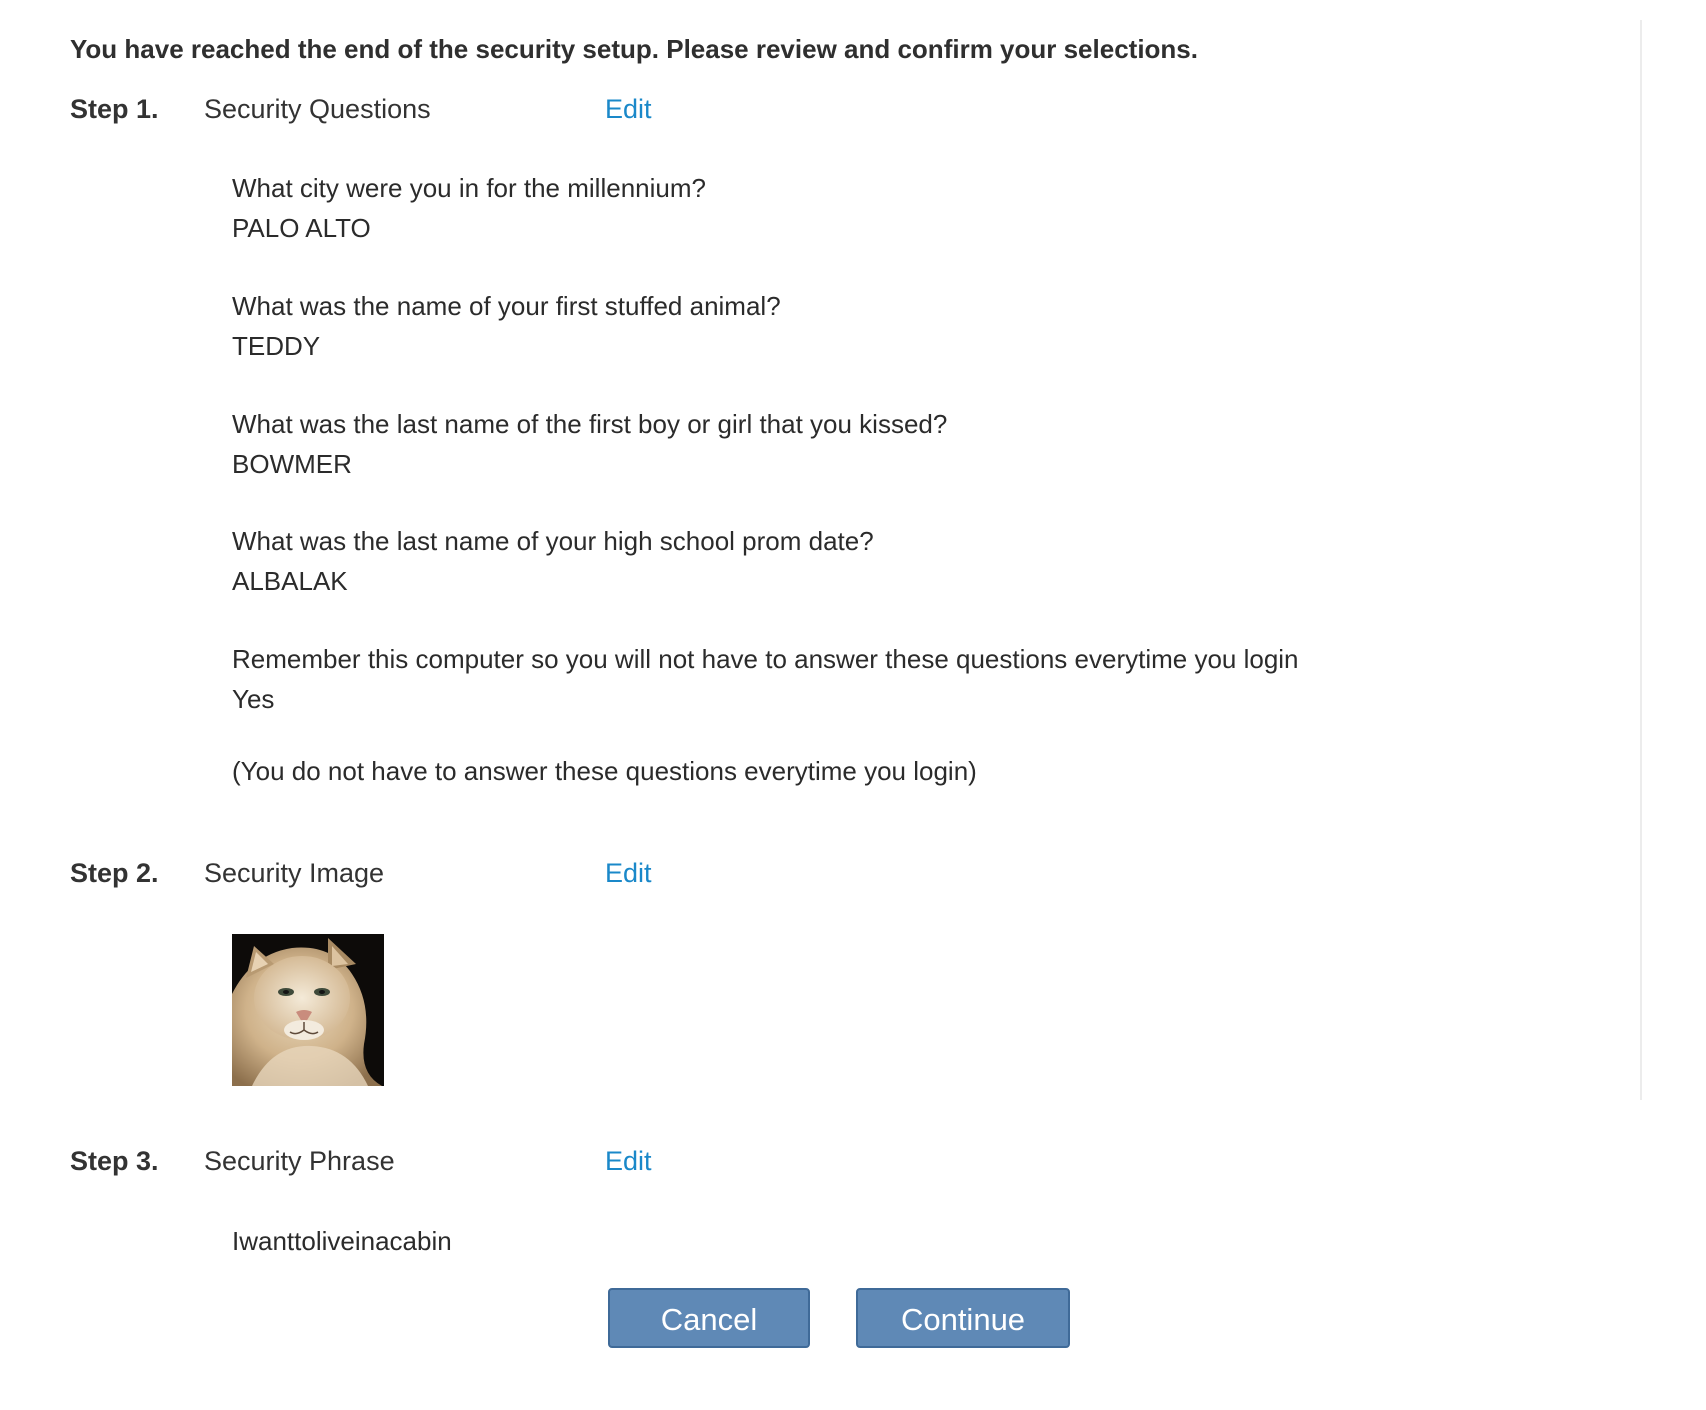 The width and height of the screenshot is (1706, 1410). Describe the element at coordinates (963, 1318) in the screenshot. I see `continue-button: Continue` at that location.